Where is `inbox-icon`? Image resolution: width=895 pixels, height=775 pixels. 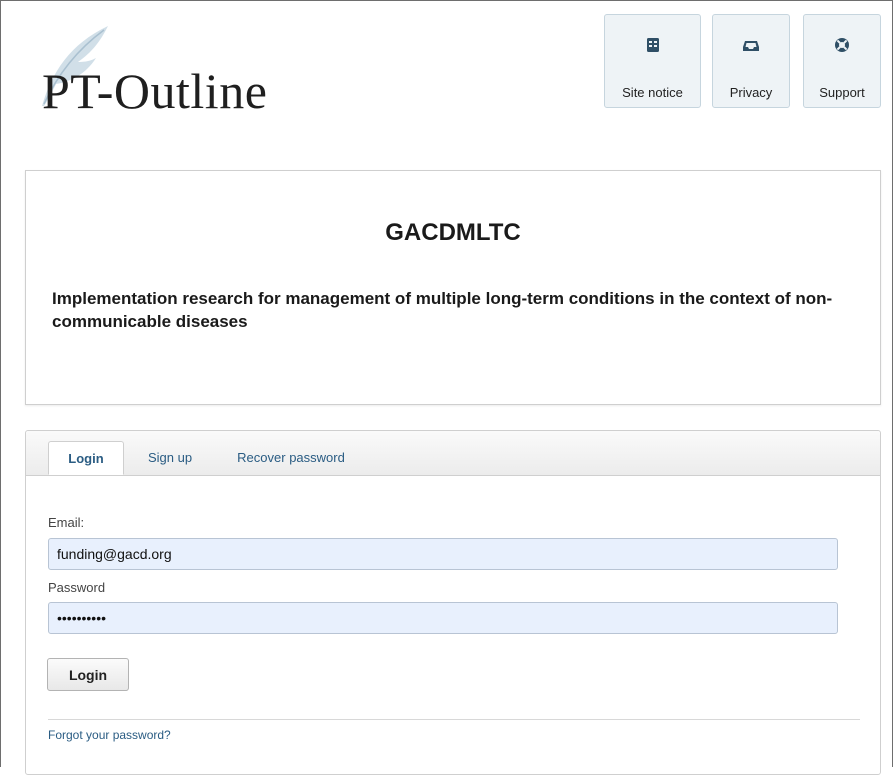 inbox-icon is located at coordinates (751, 46).